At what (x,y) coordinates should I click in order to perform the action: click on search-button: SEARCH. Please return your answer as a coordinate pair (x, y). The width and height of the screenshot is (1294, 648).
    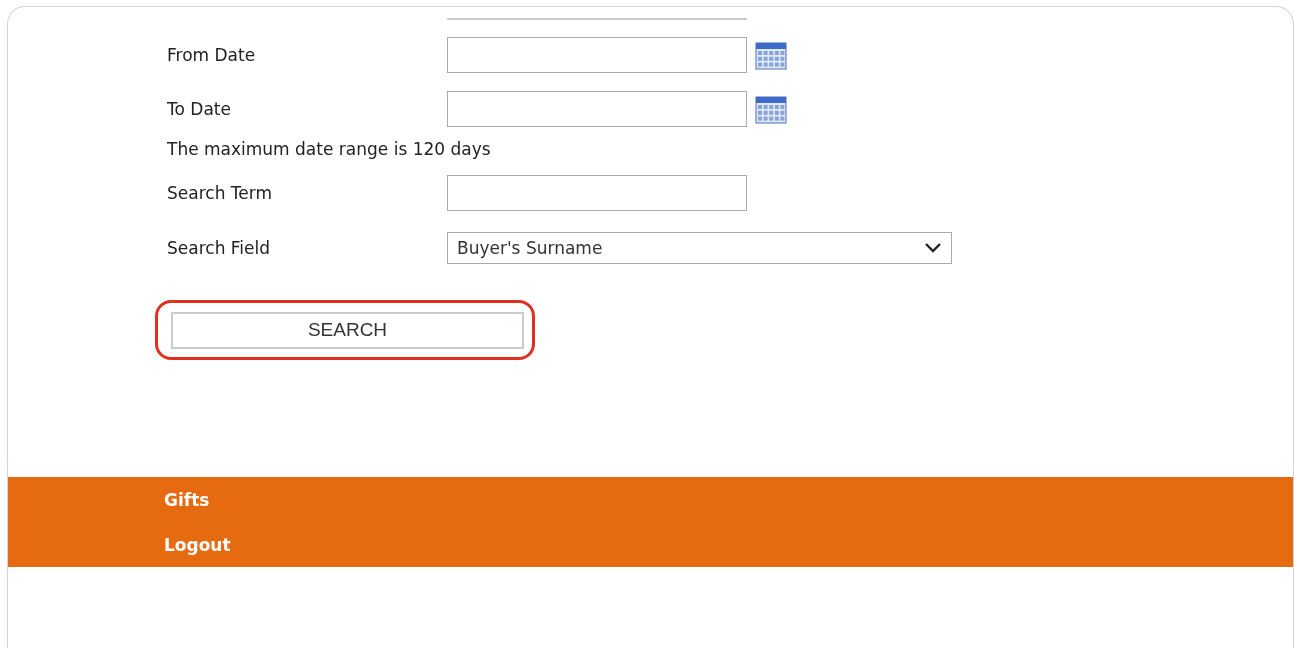
    Looking at the image, I should click on (347, 330).